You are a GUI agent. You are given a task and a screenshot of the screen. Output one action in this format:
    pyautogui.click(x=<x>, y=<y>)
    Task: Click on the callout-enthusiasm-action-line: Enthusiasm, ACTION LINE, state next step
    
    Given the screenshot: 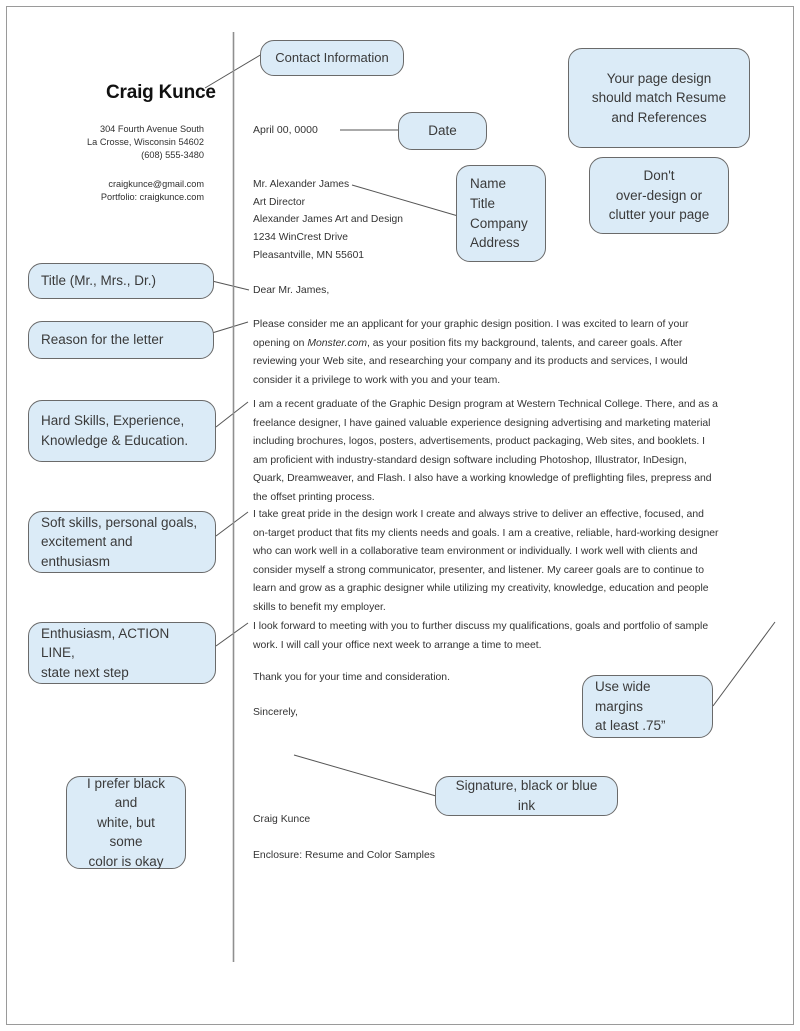 What is the action you would take?
    pyautogui.click(x=122, y=653)
    